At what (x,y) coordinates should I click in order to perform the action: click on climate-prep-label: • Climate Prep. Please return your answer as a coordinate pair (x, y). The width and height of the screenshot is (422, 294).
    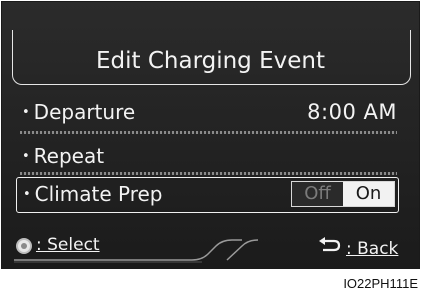
    Looking at the image, I should click on (92, 196).